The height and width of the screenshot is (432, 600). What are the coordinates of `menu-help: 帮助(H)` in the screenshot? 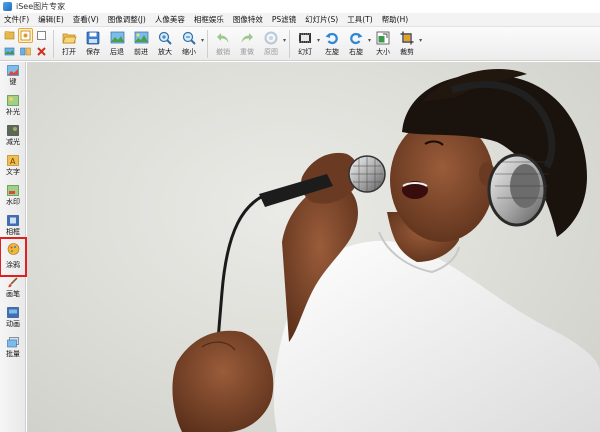 It's located at (395, 19).